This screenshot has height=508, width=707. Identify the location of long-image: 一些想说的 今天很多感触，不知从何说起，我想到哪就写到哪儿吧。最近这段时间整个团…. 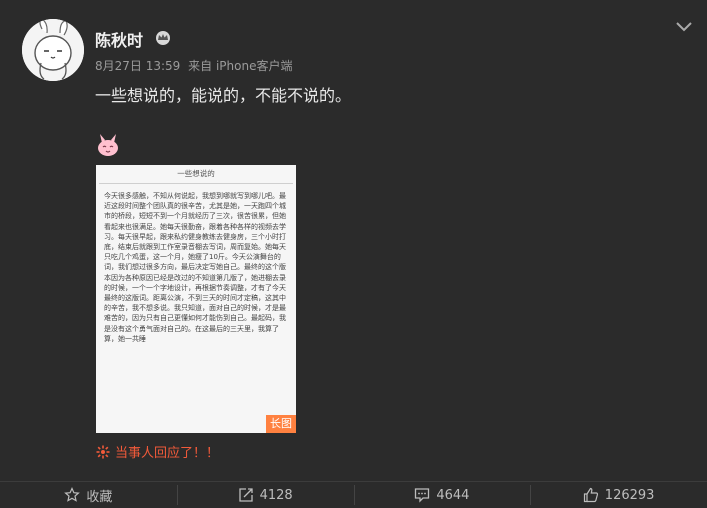
(196, 299).